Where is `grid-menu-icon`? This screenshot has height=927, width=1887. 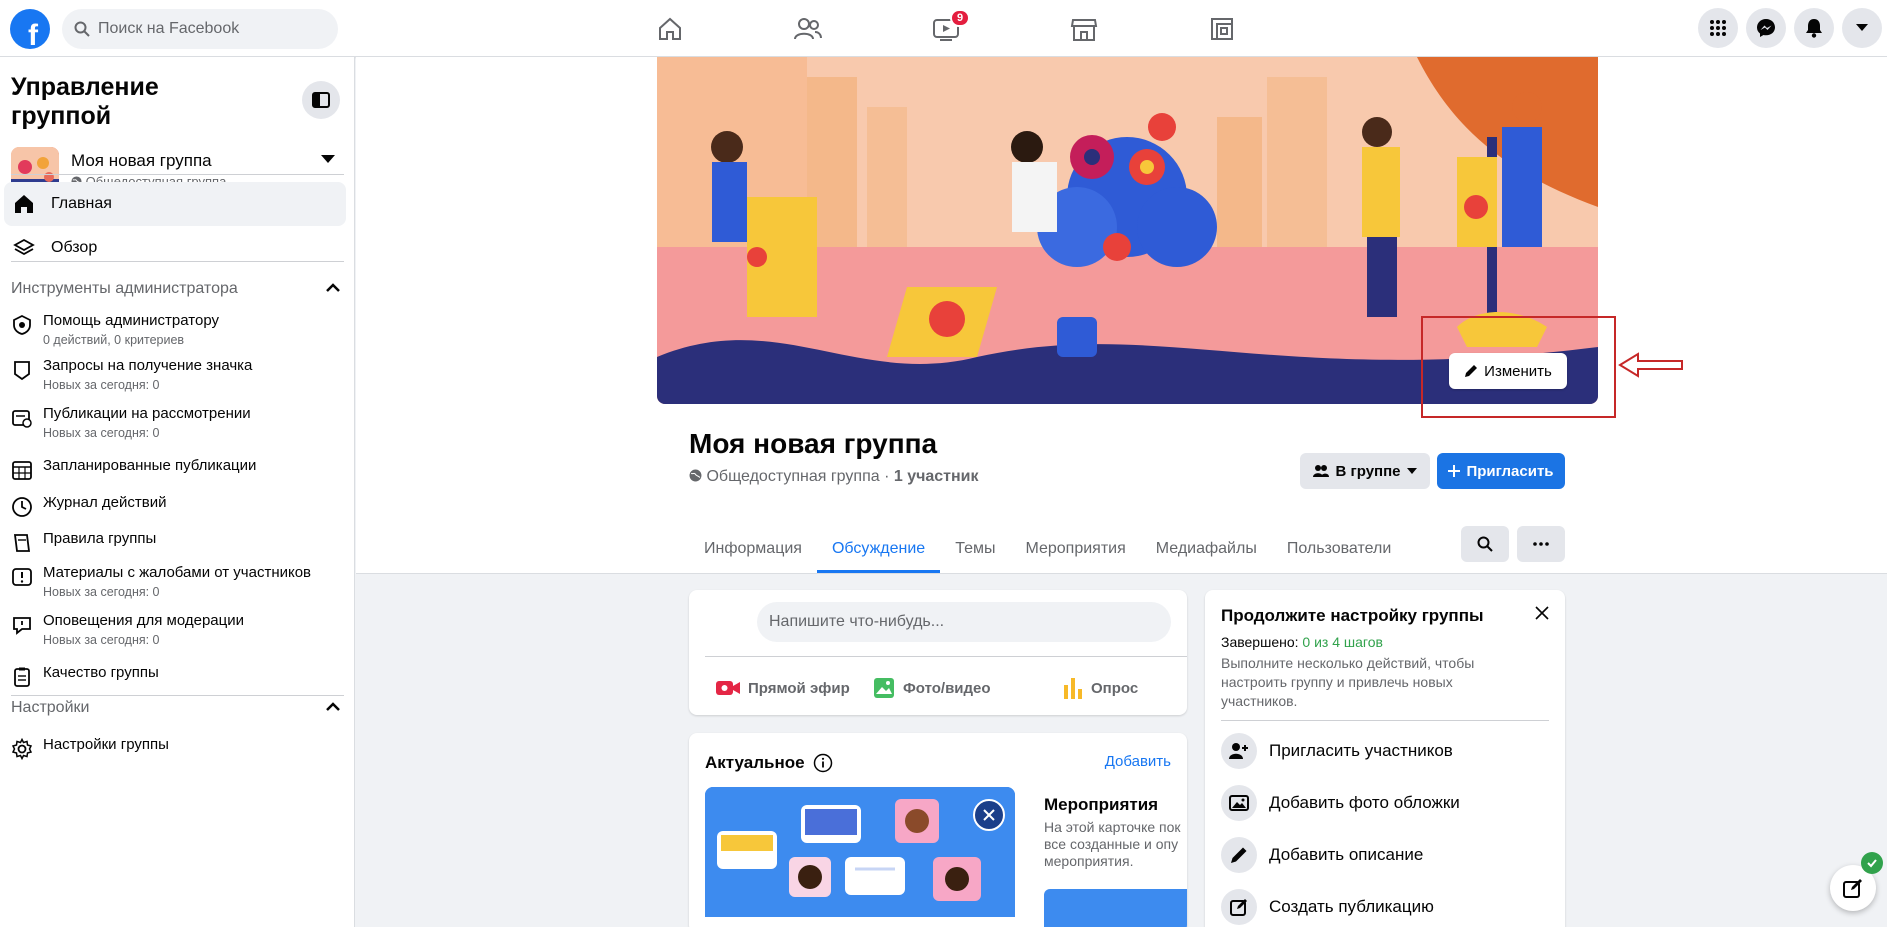
grid-menu-icon is located at coordinates (1718, 28).